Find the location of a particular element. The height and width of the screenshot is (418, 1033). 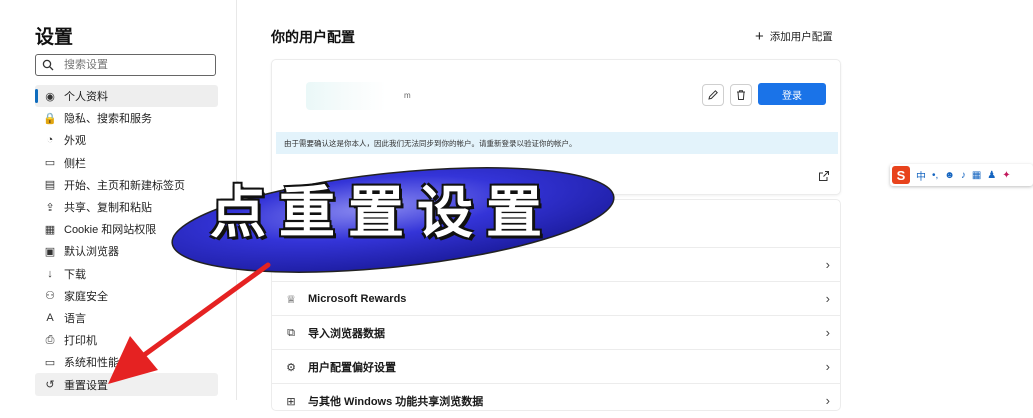

sidebar-item-family: ⚇ 家庭安全 is located at coordinates (126, 296).